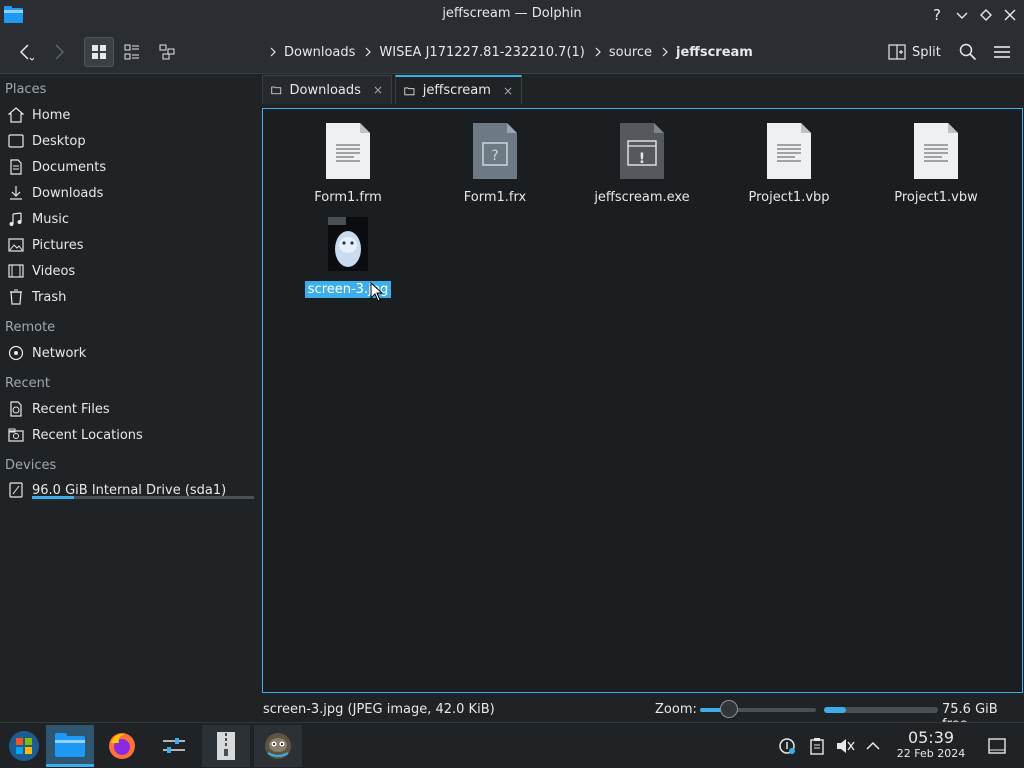  What do you see at coordinates (131, 193) in the screenshot?
I see `sidebar-item-downloads: Downloads` at bounding box center [131, 193].